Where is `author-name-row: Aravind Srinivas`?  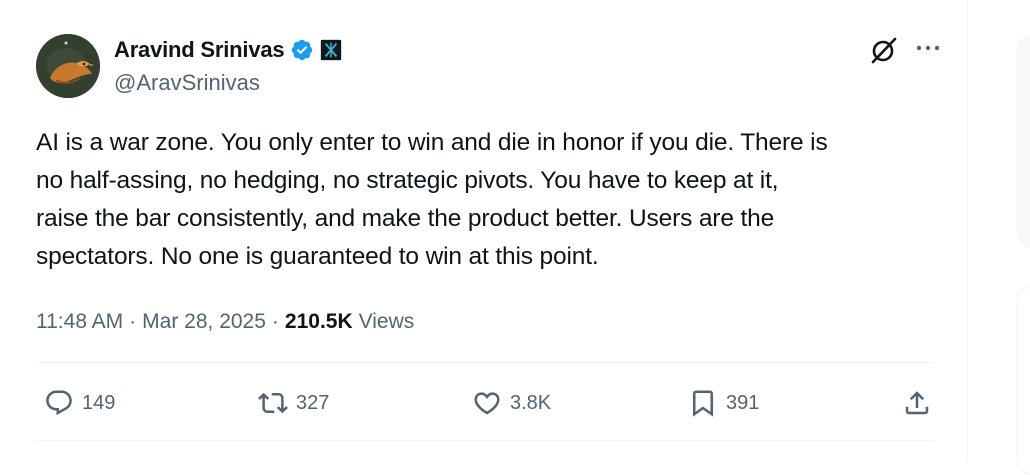 author-name-row: Aravind Srinivas is located at coordinates (228, 50).